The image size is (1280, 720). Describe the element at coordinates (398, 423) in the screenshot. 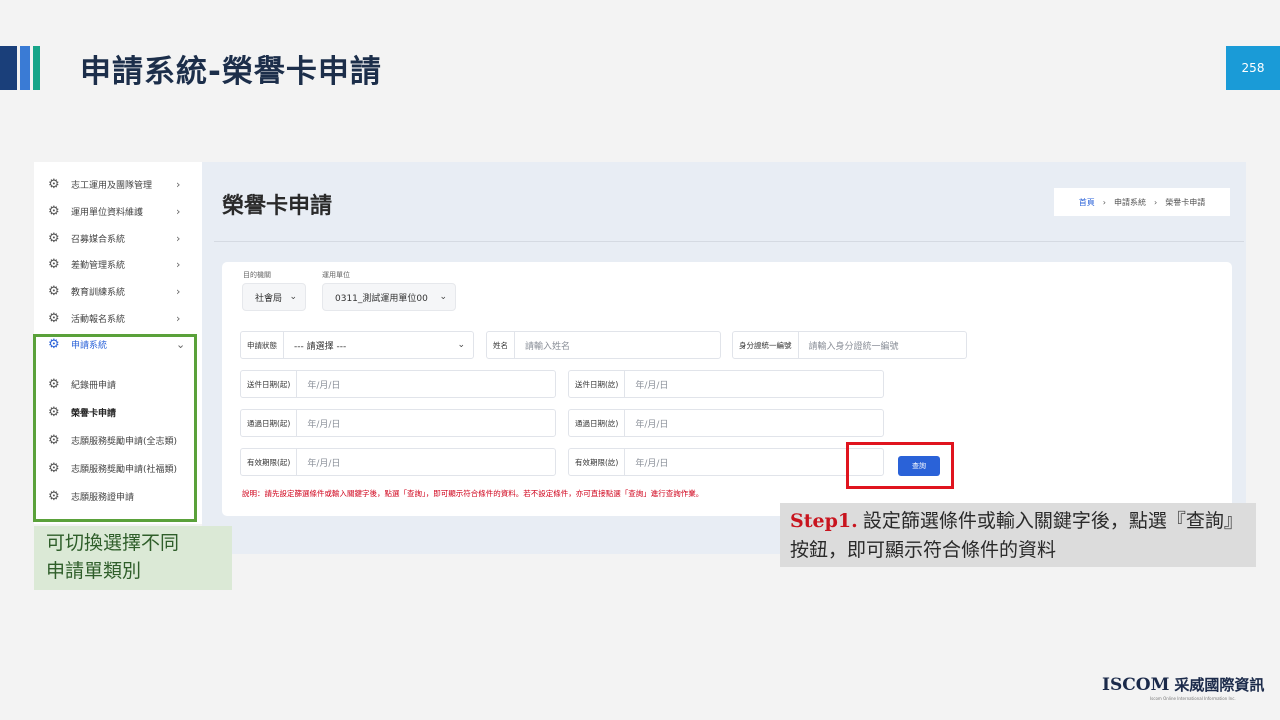

I see `approve-start-date-field: 通過日期(起) 年/月/日` at that location.